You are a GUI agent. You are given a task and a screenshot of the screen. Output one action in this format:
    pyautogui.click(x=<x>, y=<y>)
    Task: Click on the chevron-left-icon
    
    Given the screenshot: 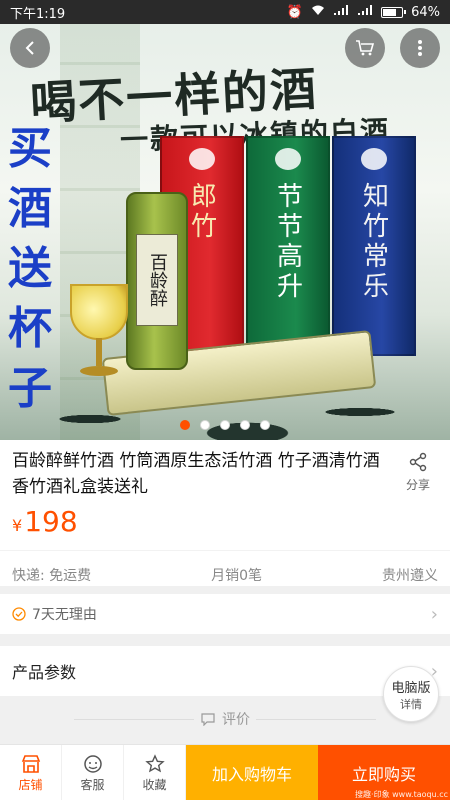 What is the action you would take?
    pyautogui.click(x=29, y=48)
    